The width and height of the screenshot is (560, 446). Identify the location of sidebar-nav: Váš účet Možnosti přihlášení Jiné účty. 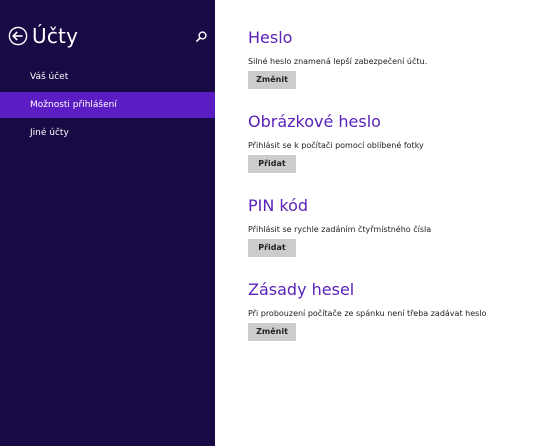
(107, 106).